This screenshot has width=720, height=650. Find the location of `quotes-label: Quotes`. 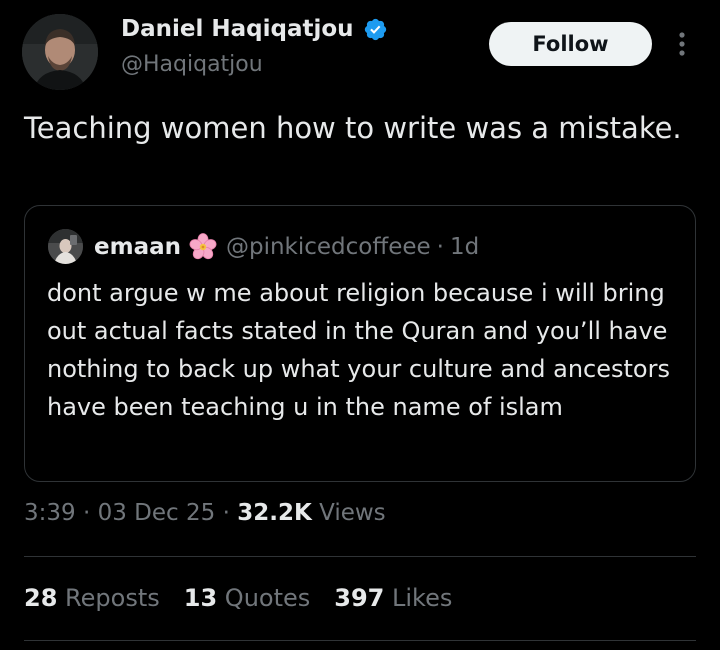

quotes-label: Quotes is located at coordinates (267, 598).